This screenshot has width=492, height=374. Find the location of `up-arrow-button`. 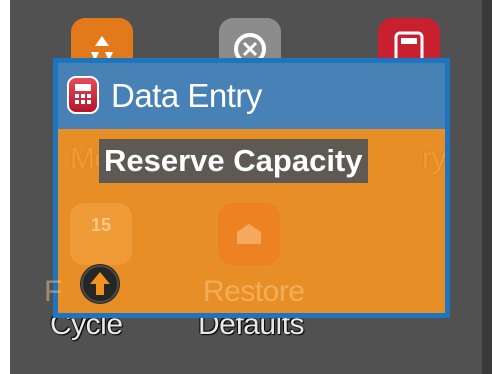

up-arrow-button is located at coordinates (100, 284).